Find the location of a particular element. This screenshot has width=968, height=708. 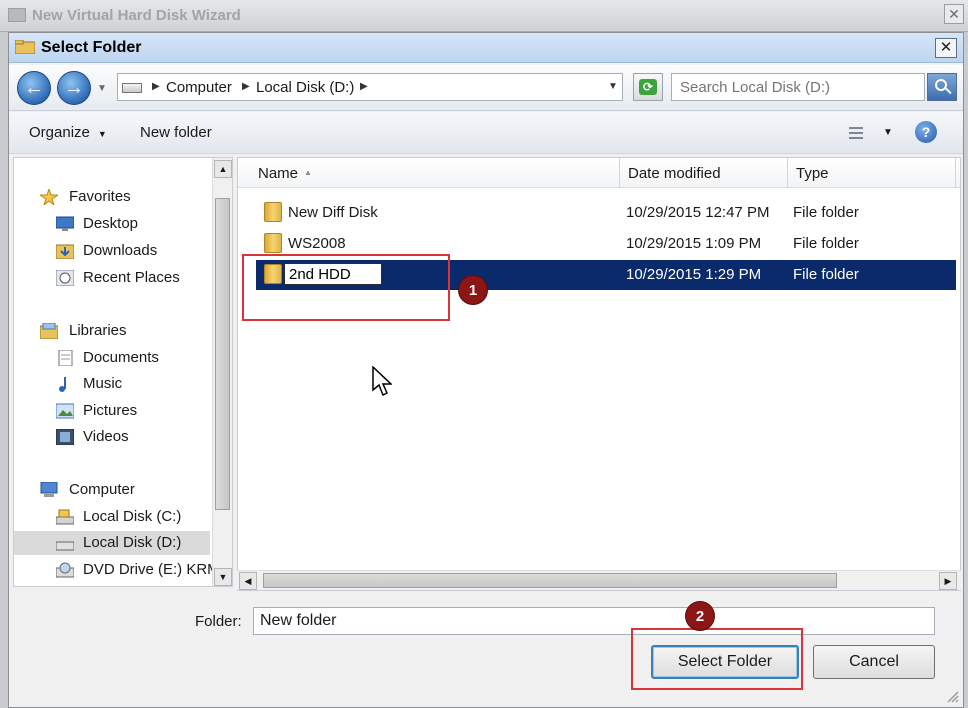

downloads-folder-icon is located at coordinates (65, 251).